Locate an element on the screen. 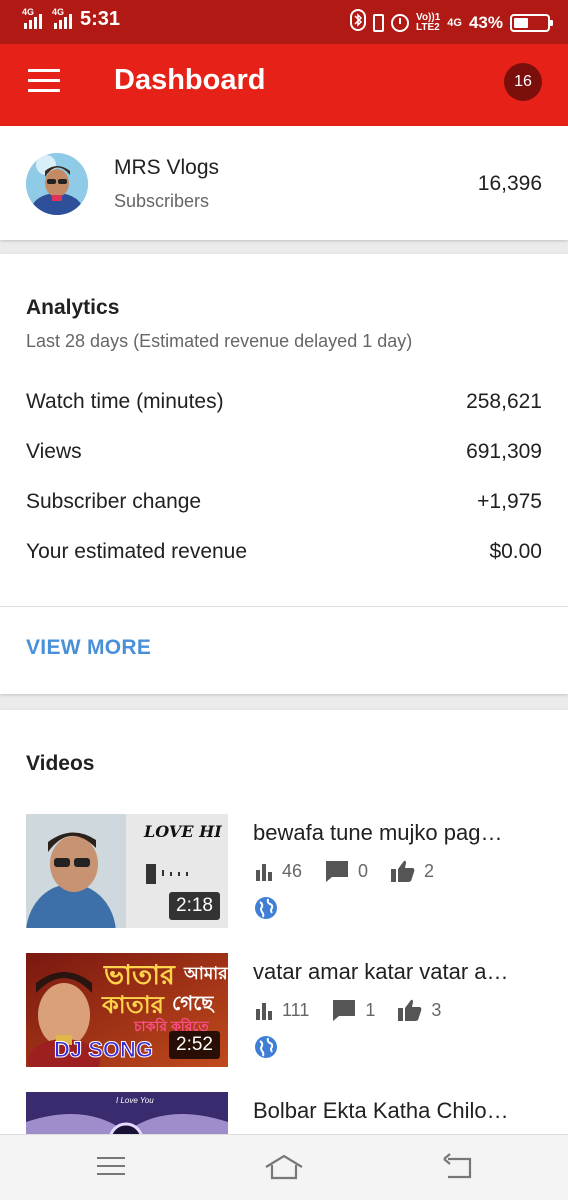  analytics-label: Subscriber change is located at coordinates (114, 501).